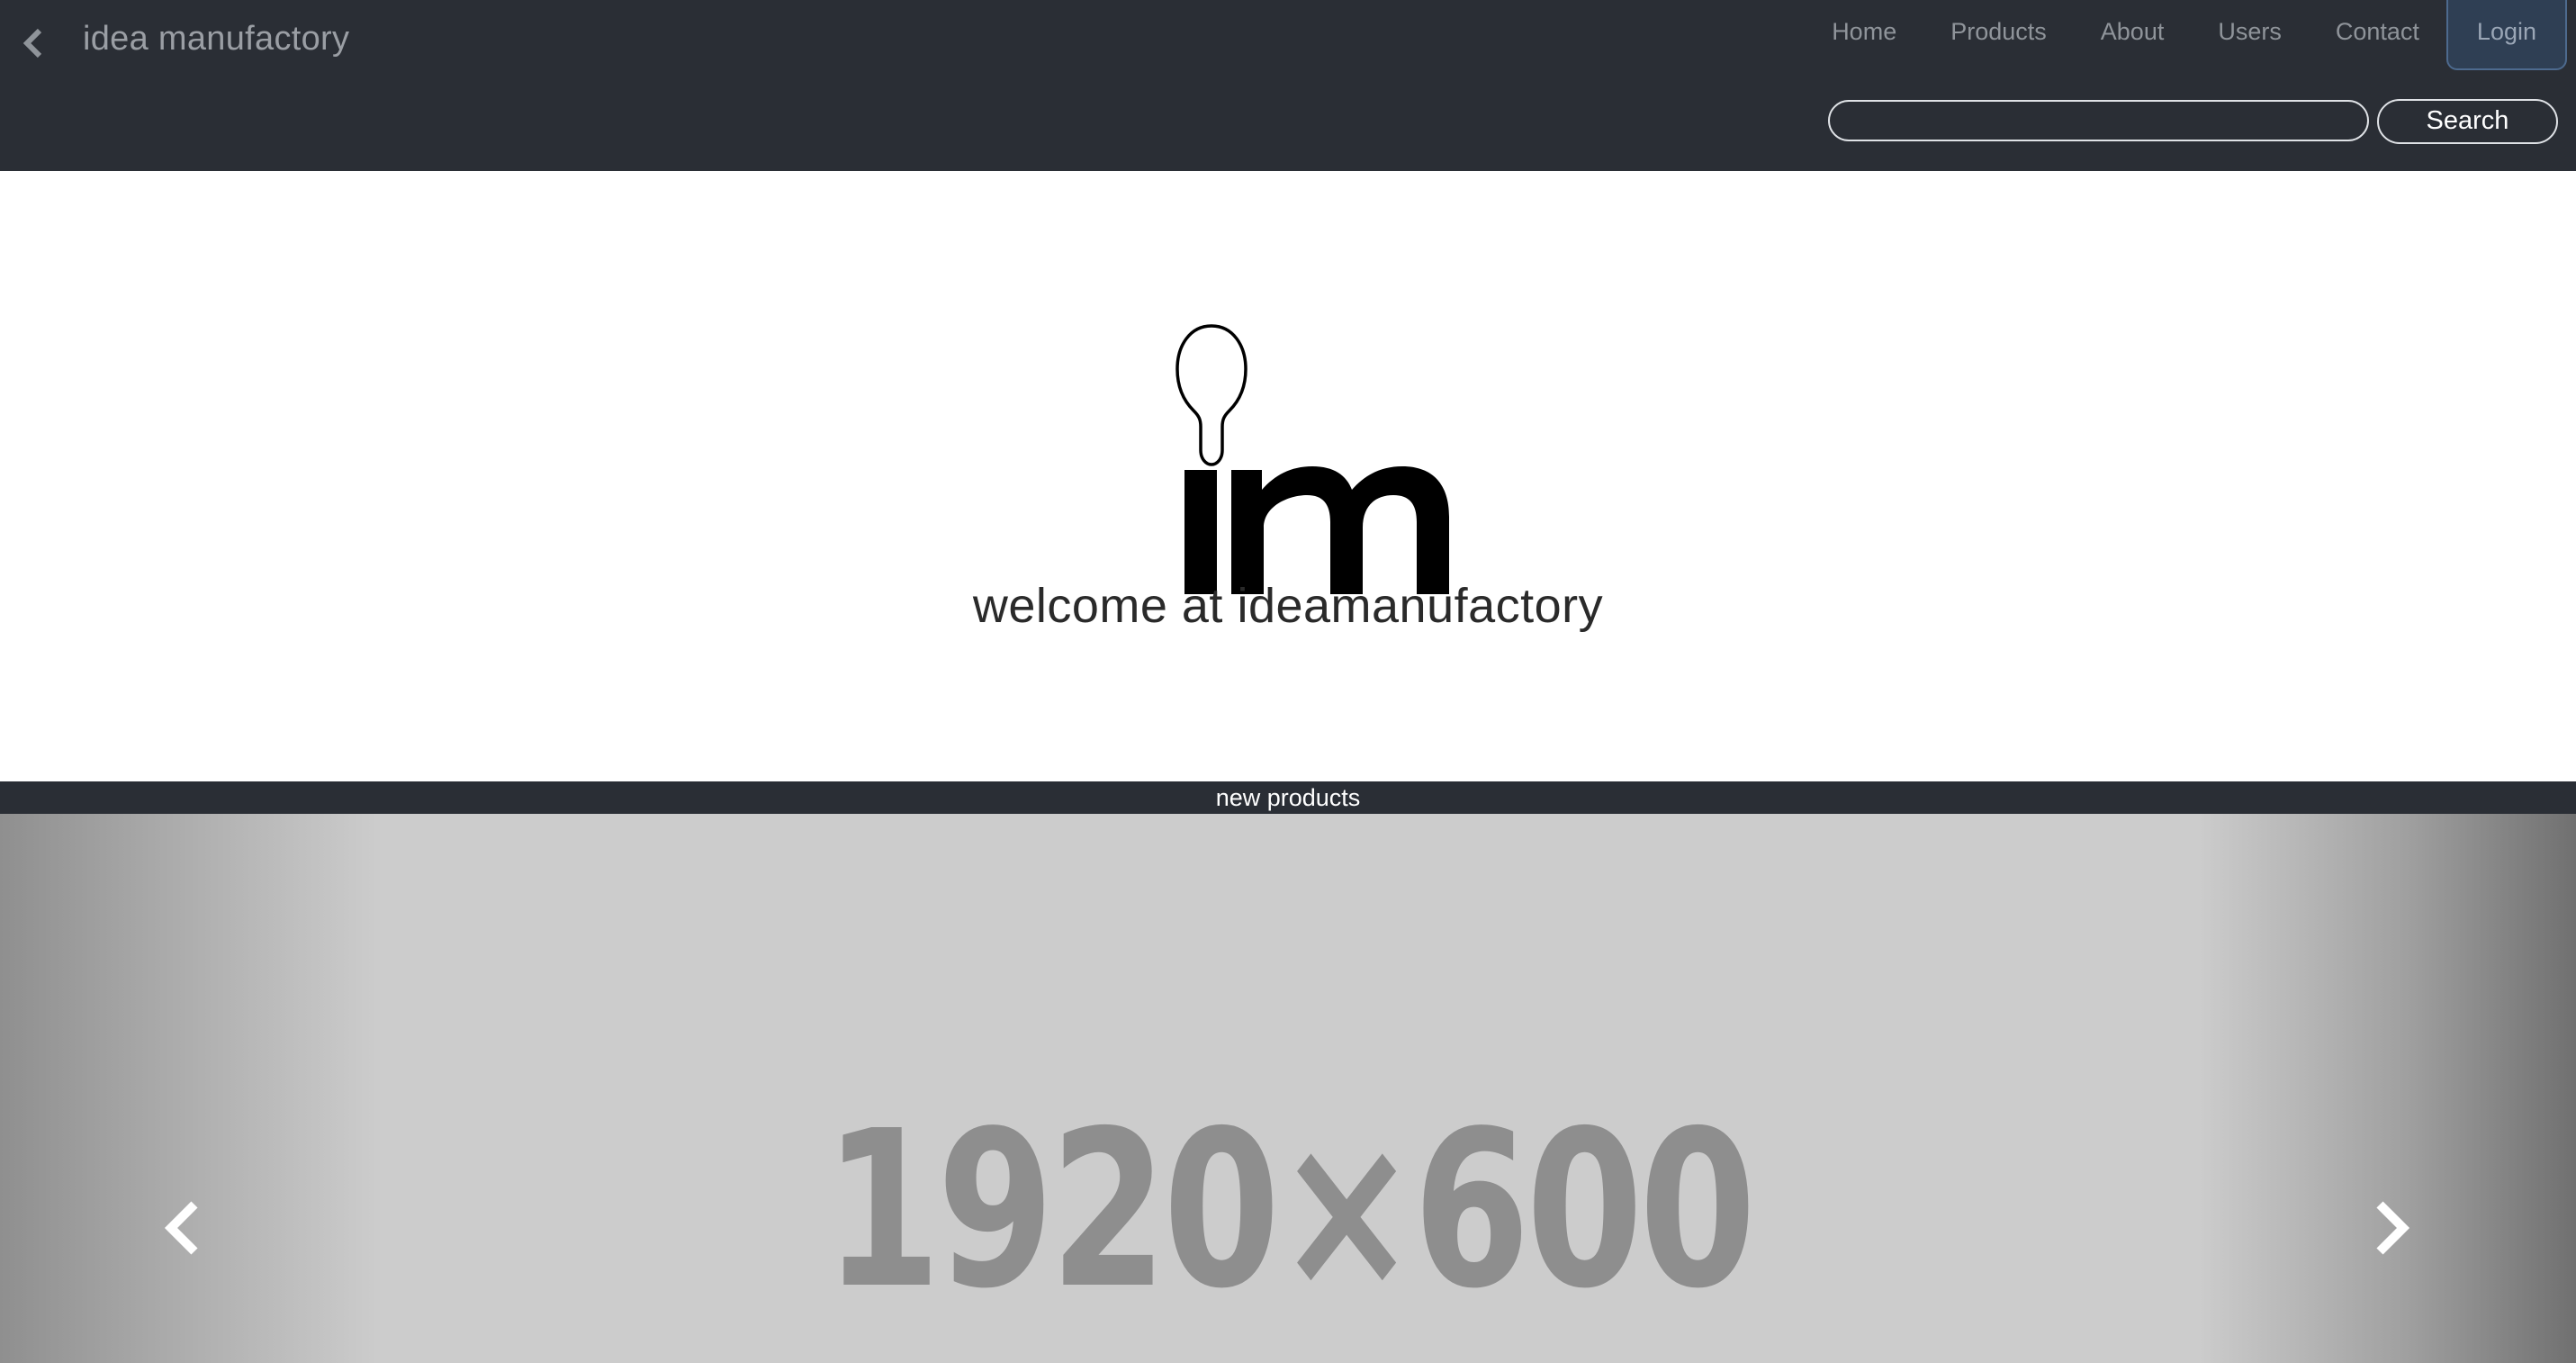  I want to click on nav-users: Users, so click(2250, 35).